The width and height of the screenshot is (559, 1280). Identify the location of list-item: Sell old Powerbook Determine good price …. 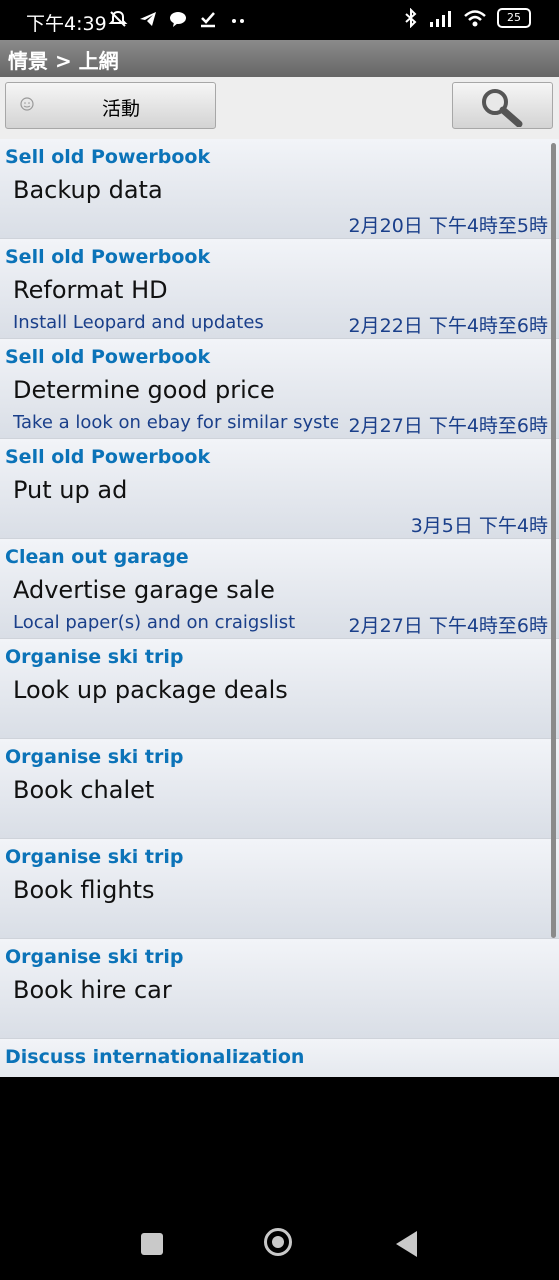
(279, 389).